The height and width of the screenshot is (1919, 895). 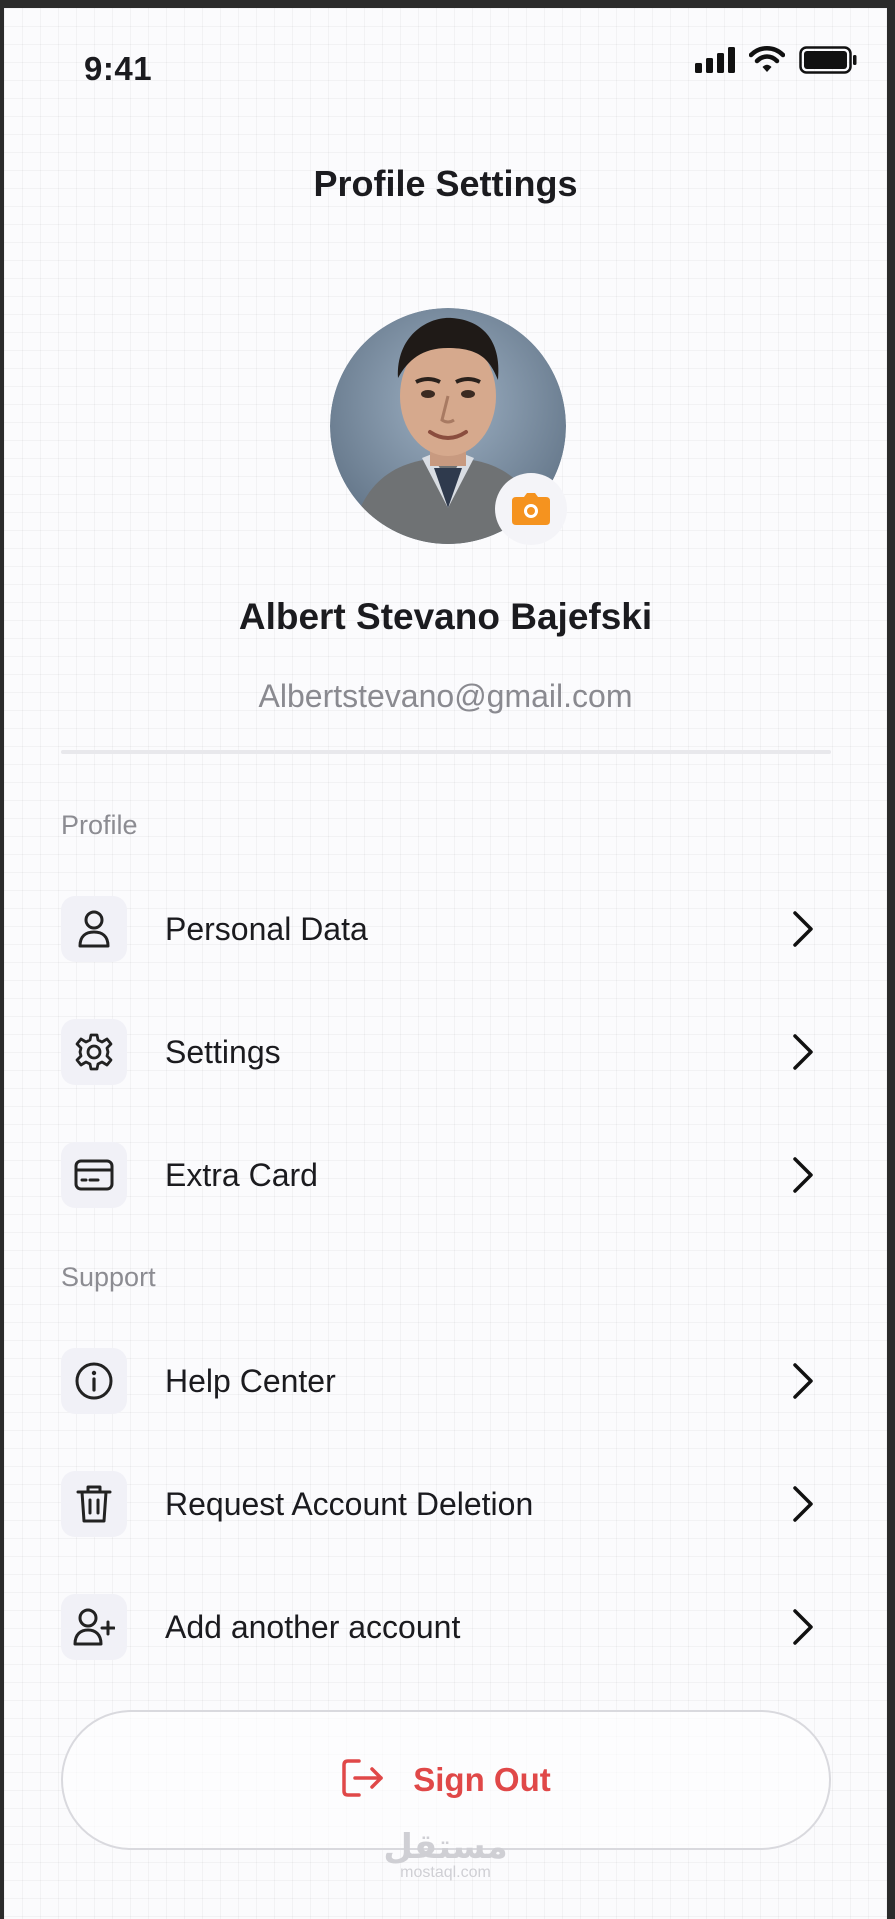 I want to click on sign-out-button: Sign Out, so click(x=446, y=1780).